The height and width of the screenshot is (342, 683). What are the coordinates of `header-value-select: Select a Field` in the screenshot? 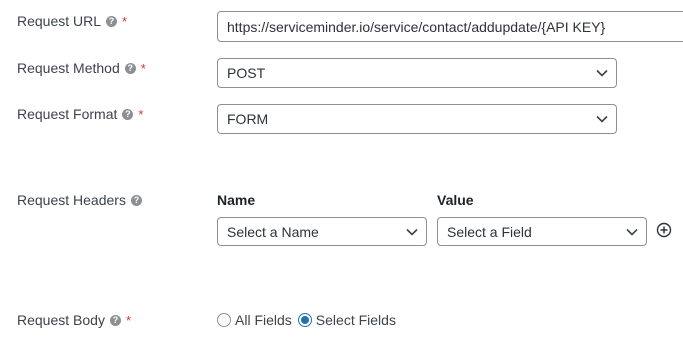 It's located at (542, 231).